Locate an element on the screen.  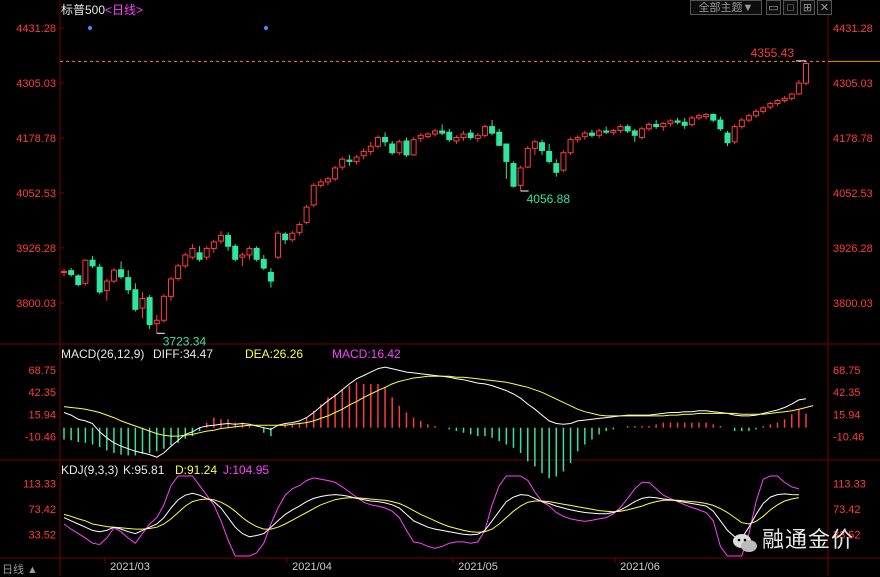
price-tick-left-0: 4431.28 is located at coordinates (36, 29).